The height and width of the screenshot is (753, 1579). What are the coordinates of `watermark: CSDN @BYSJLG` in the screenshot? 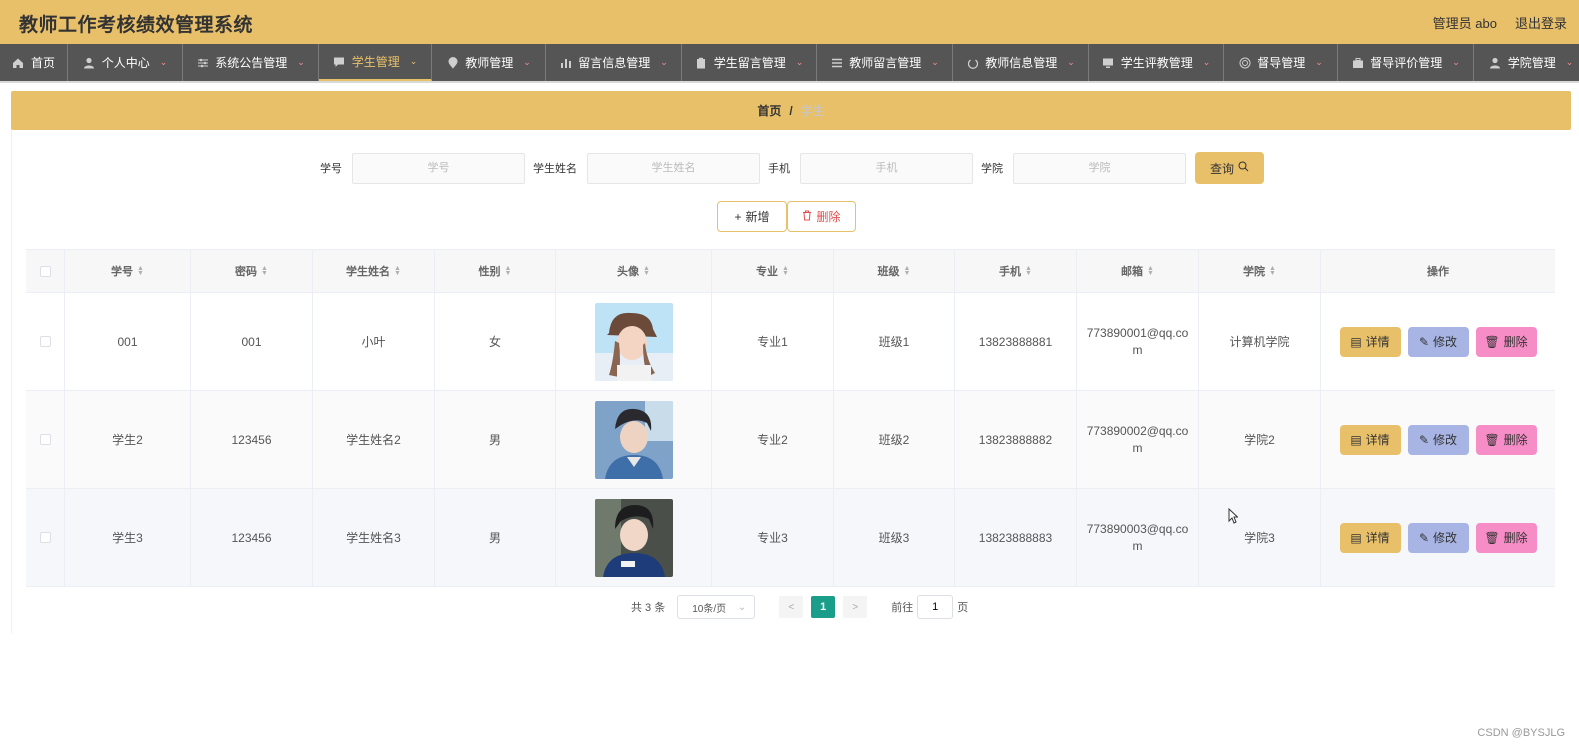 It's located at (1521, 733).